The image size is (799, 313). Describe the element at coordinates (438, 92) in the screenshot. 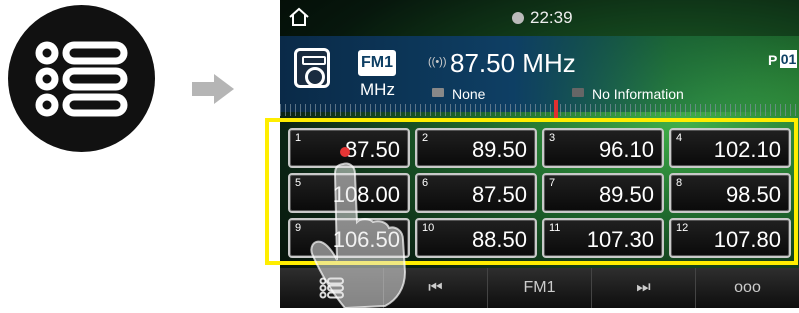

I see `program-type-icon` at that location.